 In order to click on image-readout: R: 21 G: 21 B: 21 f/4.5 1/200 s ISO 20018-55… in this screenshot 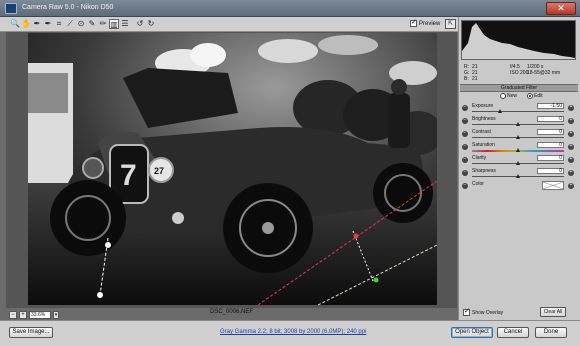, I will do `click(519, 72)`.